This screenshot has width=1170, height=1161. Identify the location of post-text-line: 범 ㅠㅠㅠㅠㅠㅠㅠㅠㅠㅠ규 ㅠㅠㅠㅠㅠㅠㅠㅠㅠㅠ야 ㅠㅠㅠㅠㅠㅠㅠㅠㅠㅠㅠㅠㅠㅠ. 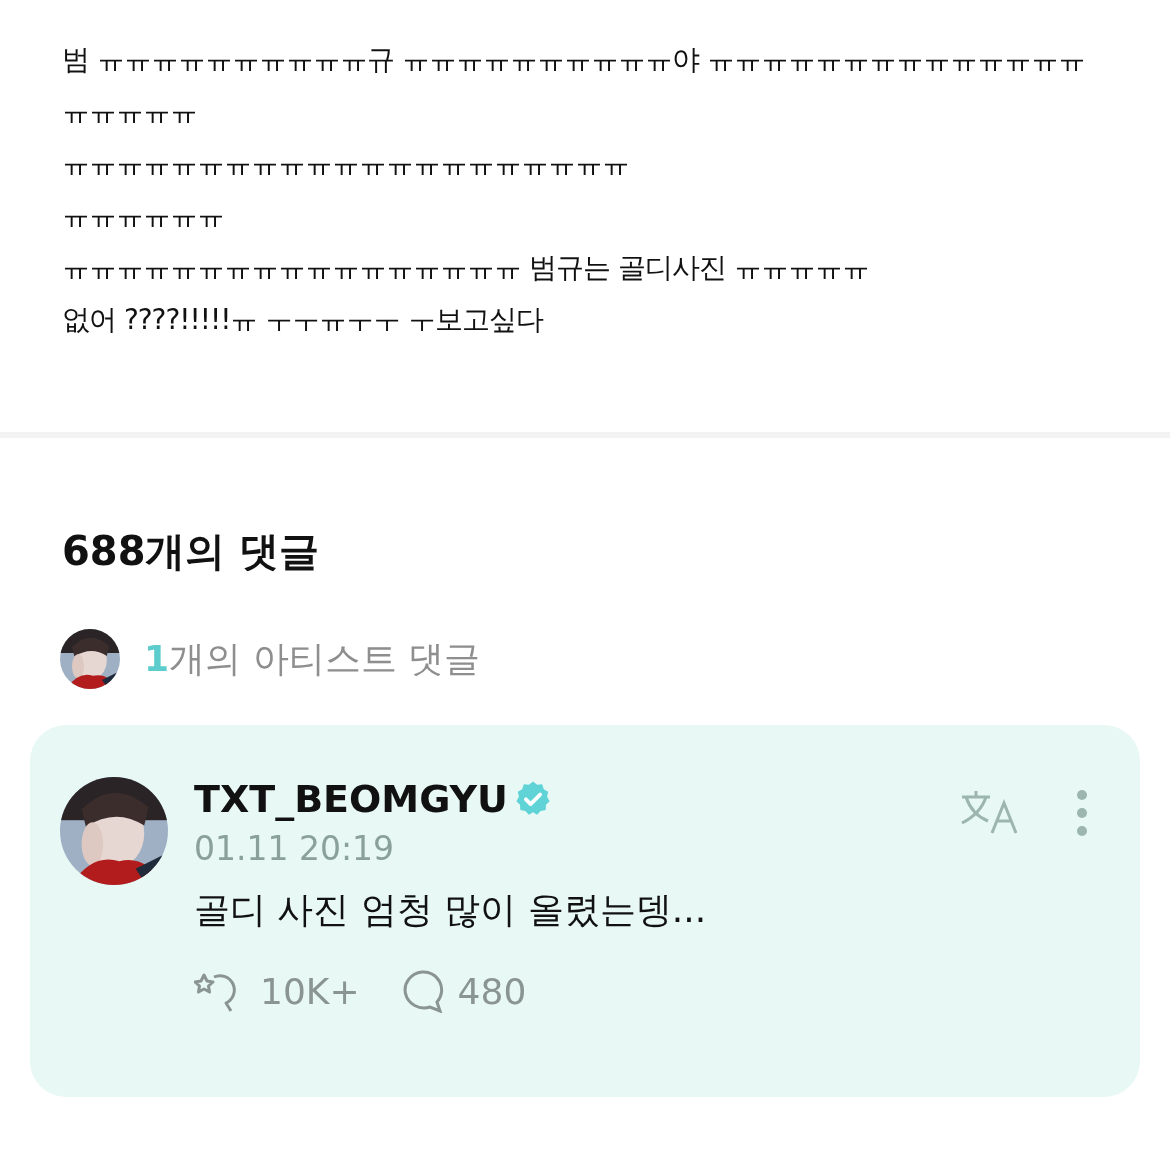
(573, 60).